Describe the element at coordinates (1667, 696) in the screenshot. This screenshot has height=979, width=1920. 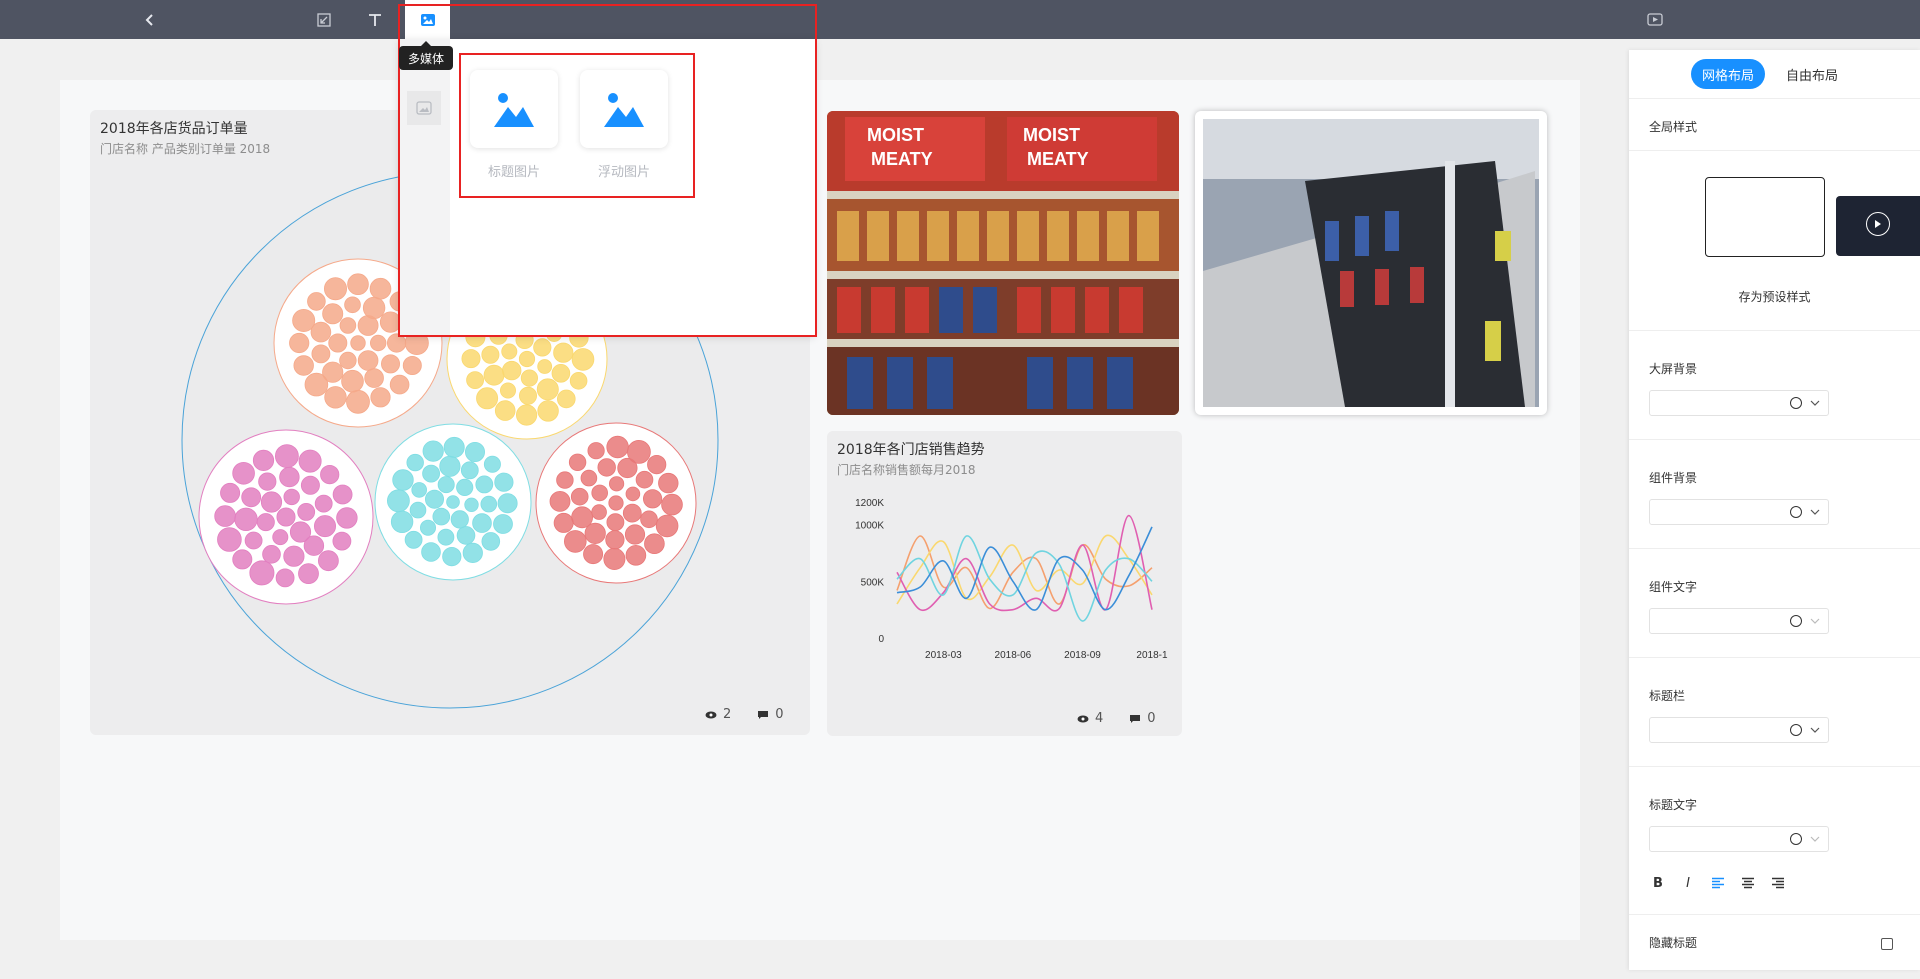
I see `field-label-title-bar: 标题栏` at that location.